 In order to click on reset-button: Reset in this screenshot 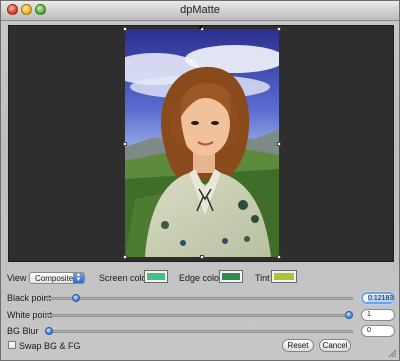, I will do `click(298, 345)`.